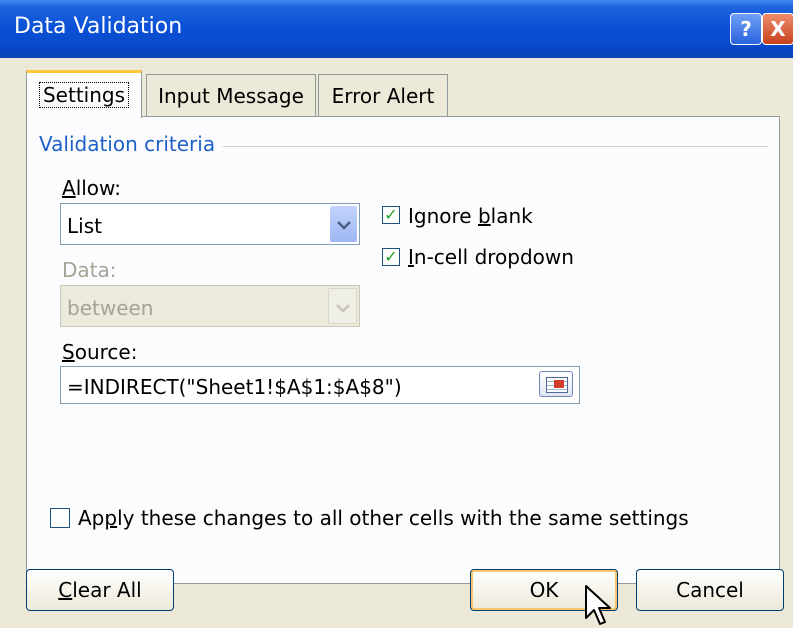 The height and width of the screenshot is (628, 793). What do you see at coordinates (210, 306) in the screenshot?
I see `data-select: between` at bounding box center [210, 306].